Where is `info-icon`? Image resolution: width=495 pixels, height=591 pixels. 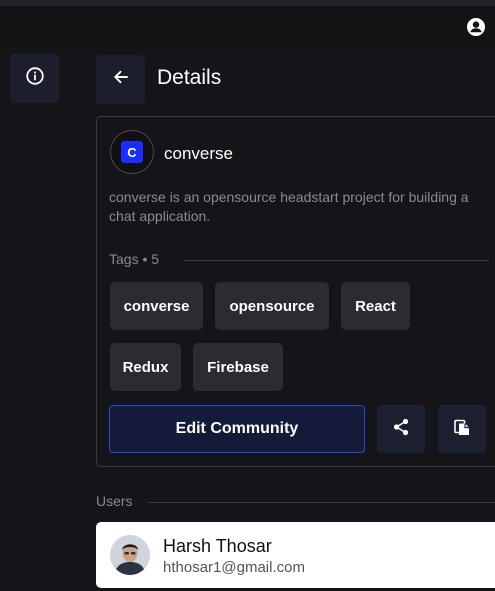
info-icon is located at coordinates (34, 78).